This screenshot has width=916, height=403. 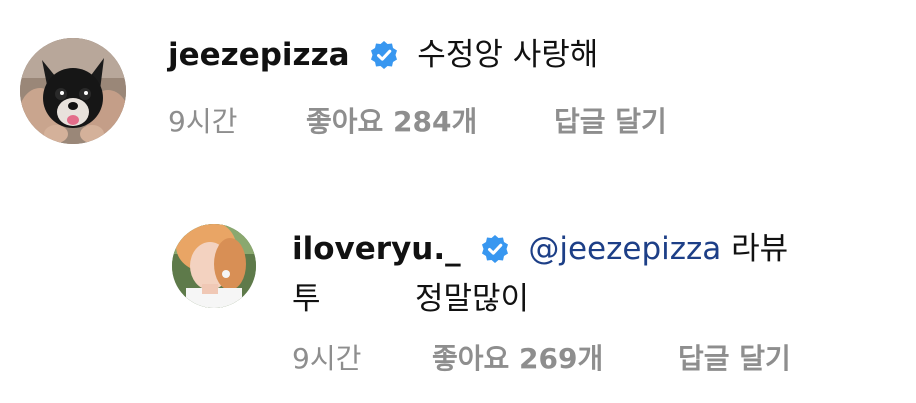 I want to click on likes-count-button: 좋아요 284개, so click(x=391, y=122).